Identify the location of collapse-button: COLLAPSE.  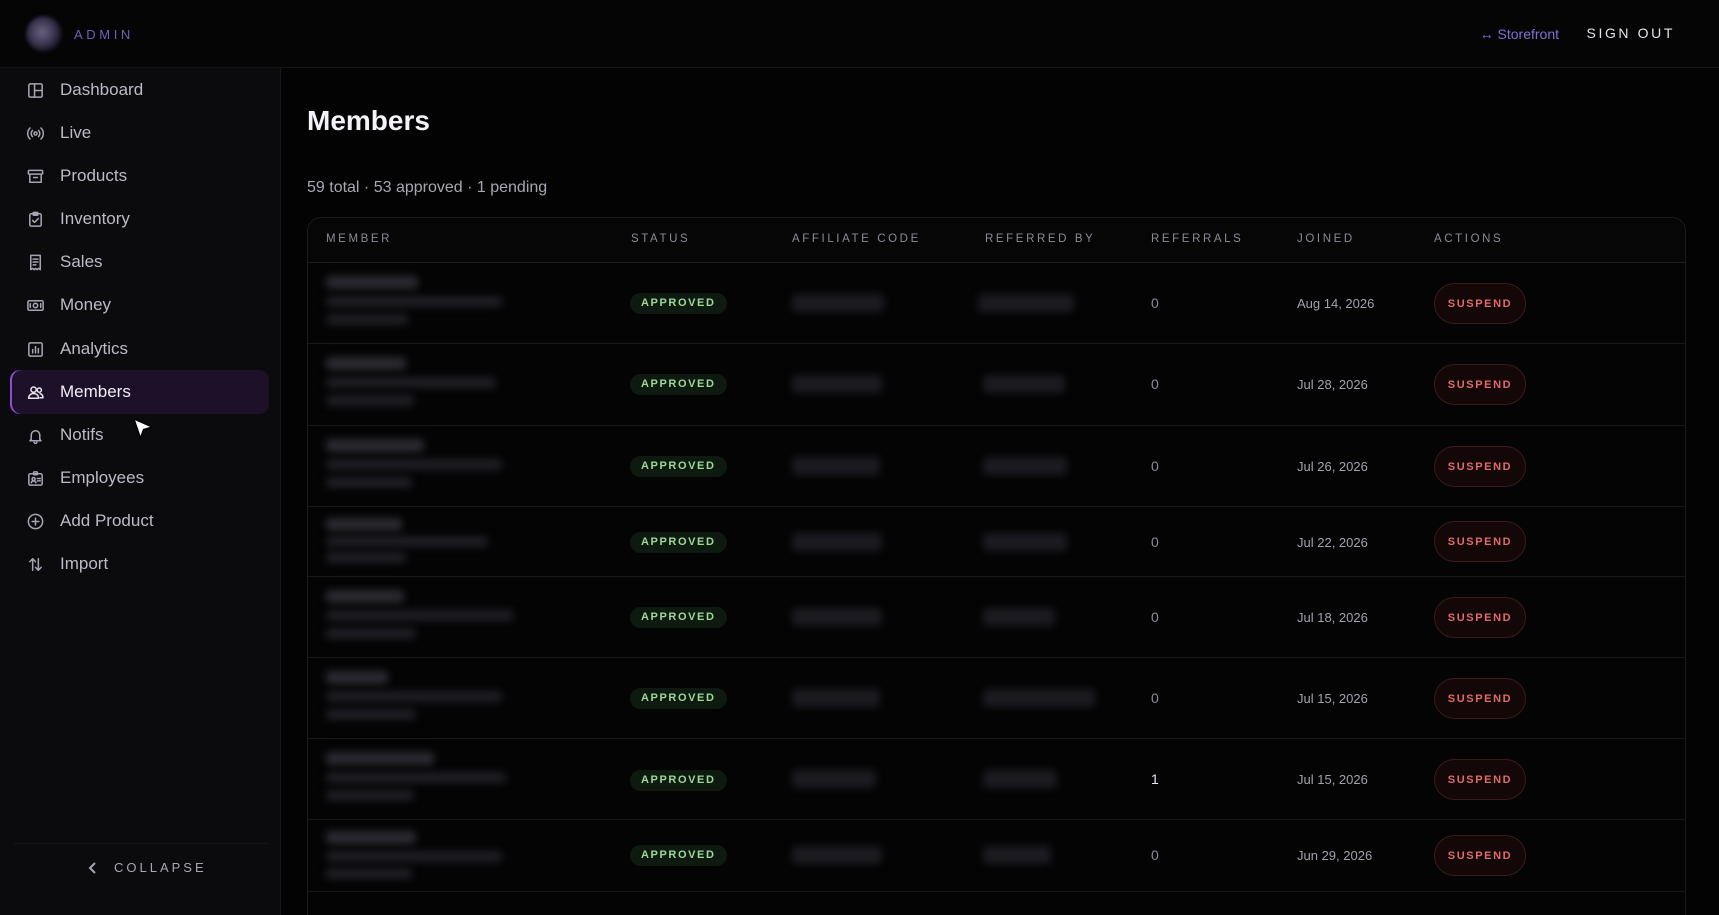
(146, 867).